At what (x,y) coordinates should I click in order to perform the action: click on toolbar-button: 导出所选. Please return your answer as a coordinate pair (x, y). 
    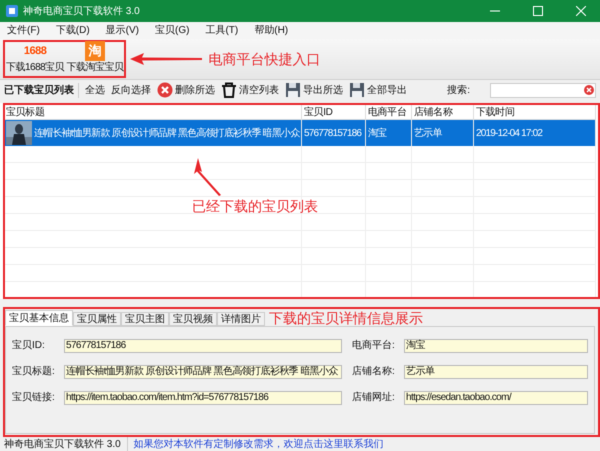
    Looking at the image, I should click on (314, 90).